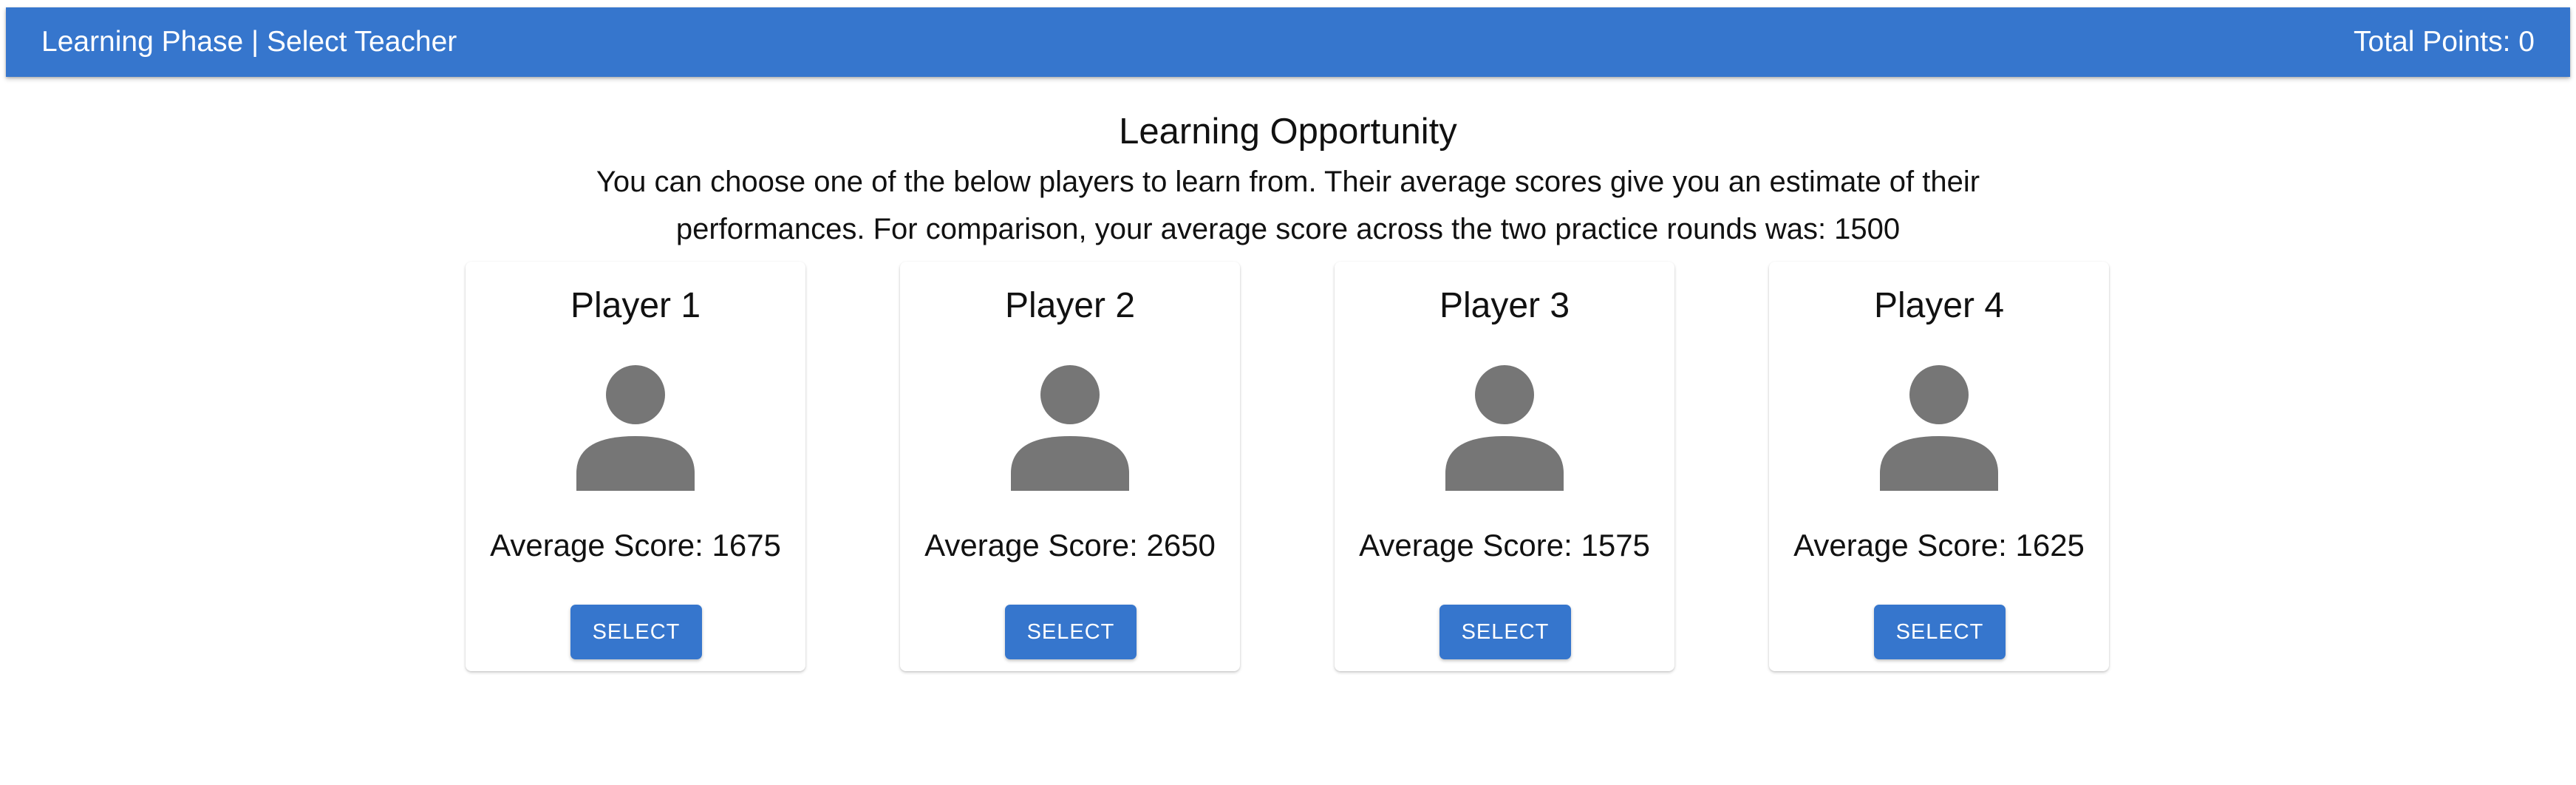  I want to click on average-score: Average Score: 2650, so click(1070, 545).